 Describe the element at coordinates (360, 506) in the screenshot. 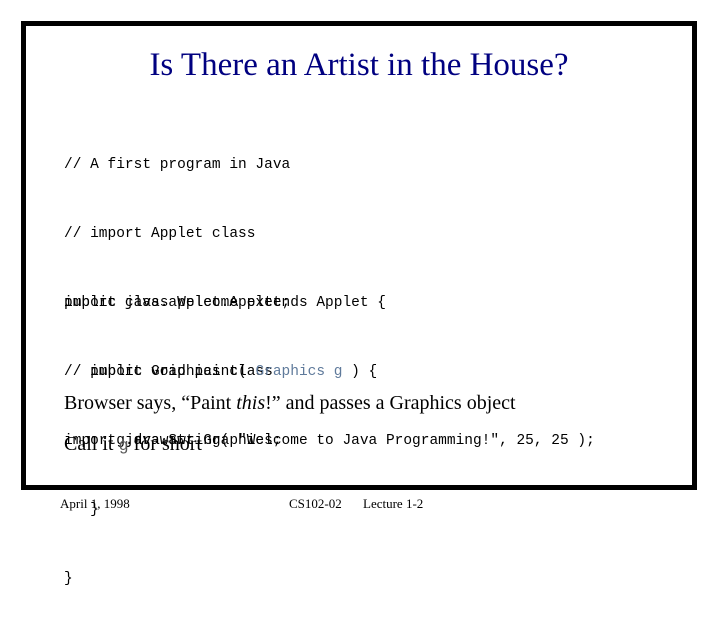

I see `slide-footer: April 1, 1998 CS102-02 Lecture 1-2` at that location.